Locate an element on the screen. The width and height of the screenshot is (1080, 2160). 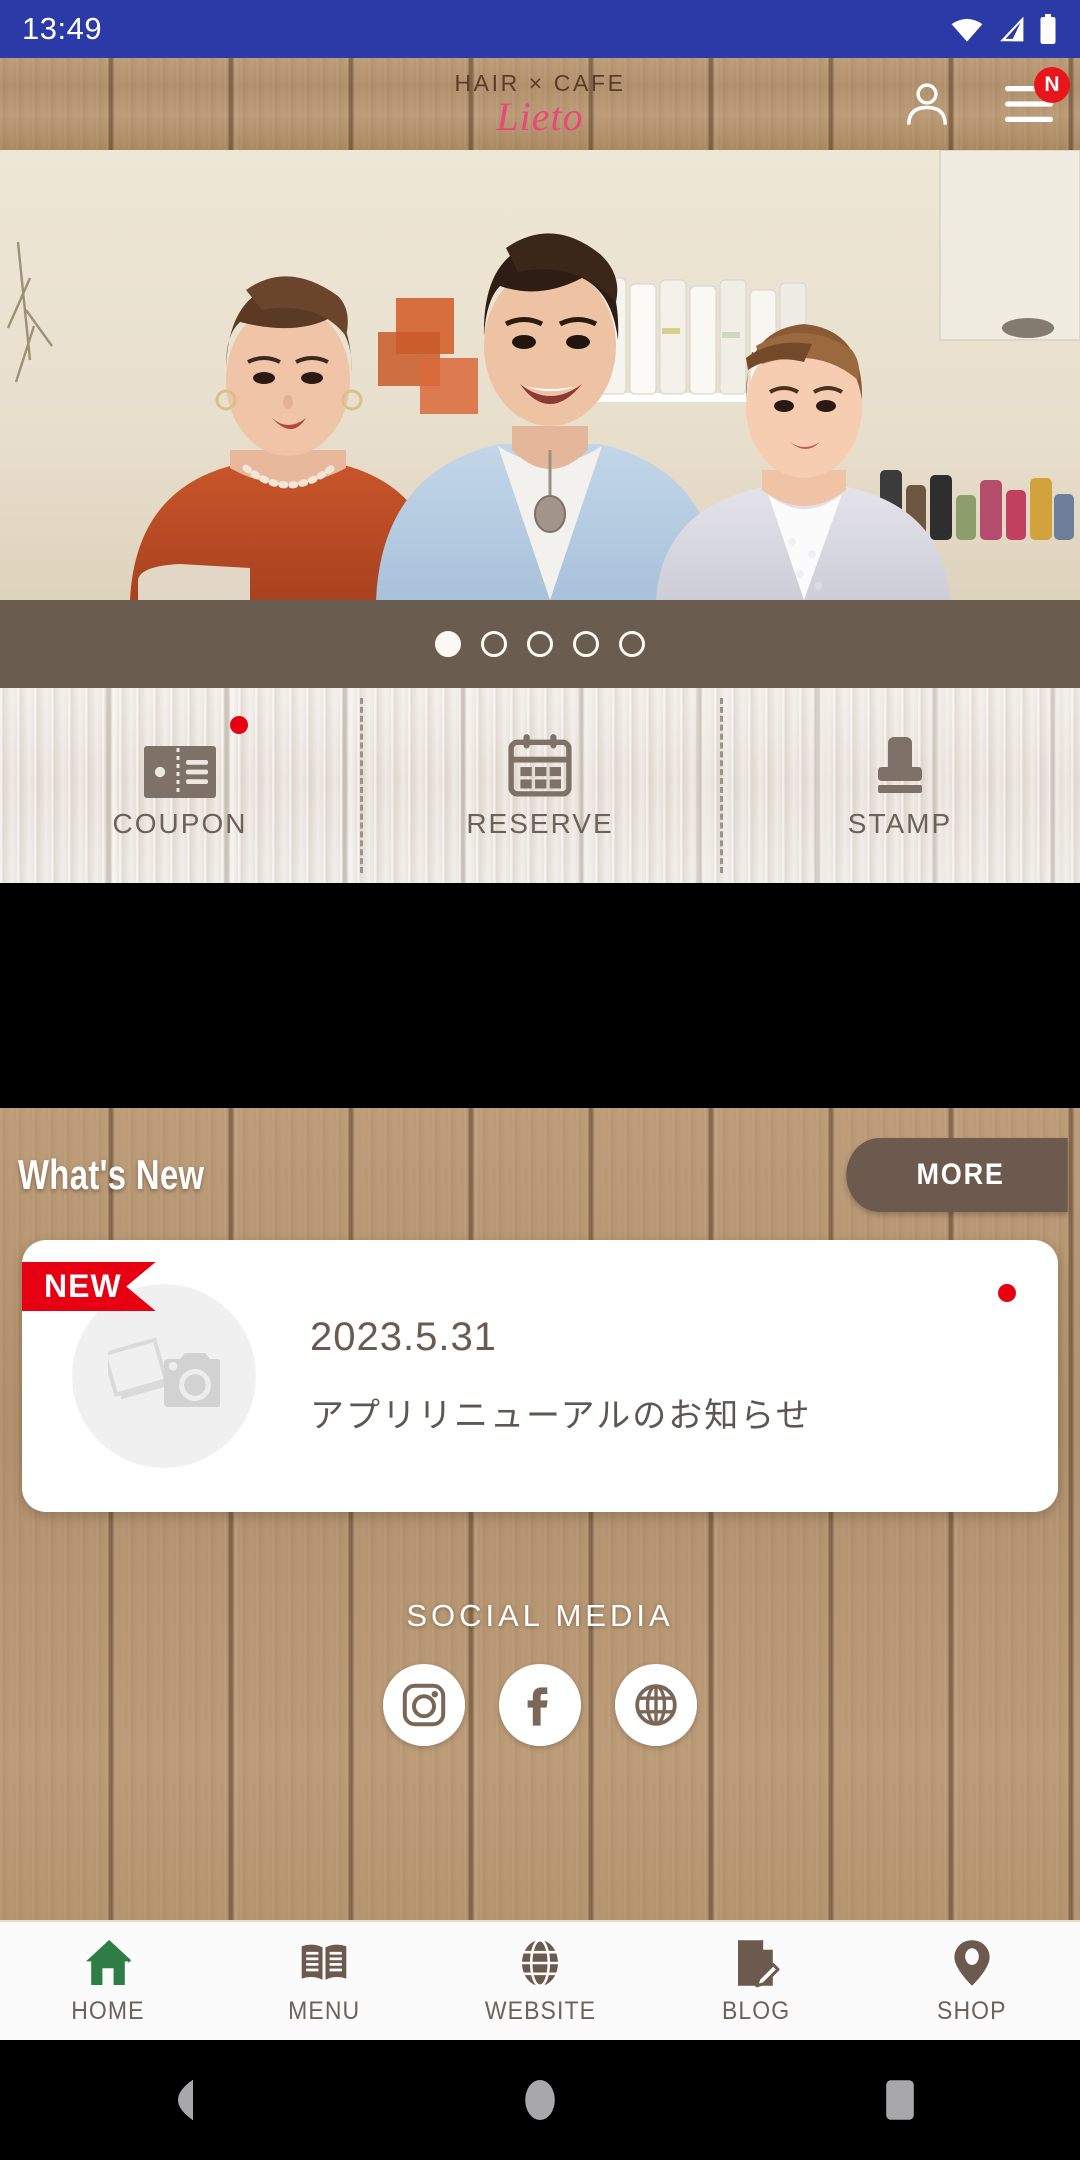
stamp-icon is located at coordinates (900, 765).